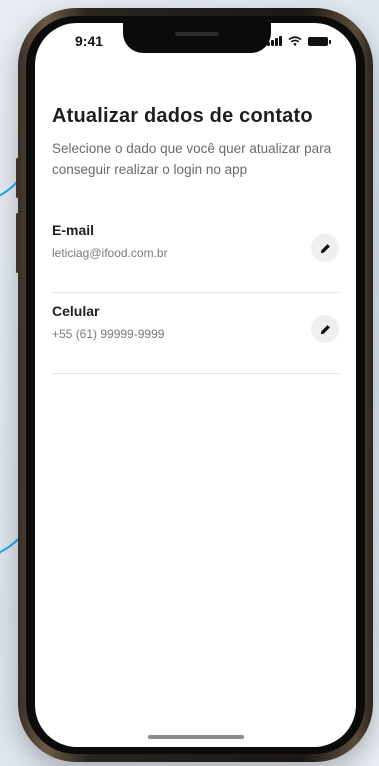  I want to click on signal-icon, so click(274, 41).